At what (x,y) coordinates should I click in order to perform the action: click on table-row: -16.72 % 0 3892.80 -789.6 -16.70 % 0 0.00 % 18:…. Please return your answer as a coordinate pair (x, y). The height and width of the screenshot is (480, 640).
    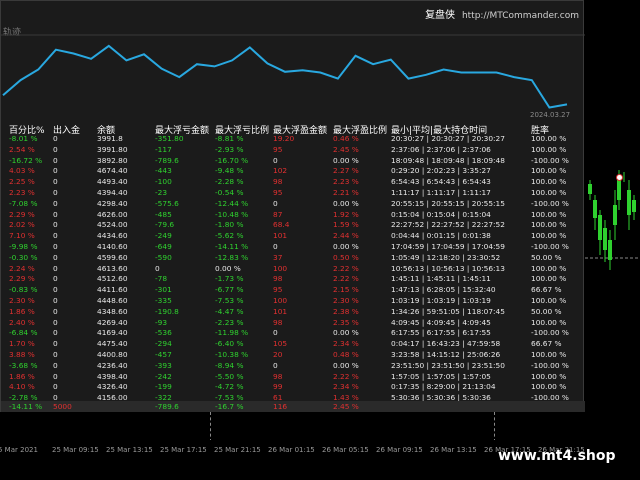
    Looking at the image, I should click on (293, 161).